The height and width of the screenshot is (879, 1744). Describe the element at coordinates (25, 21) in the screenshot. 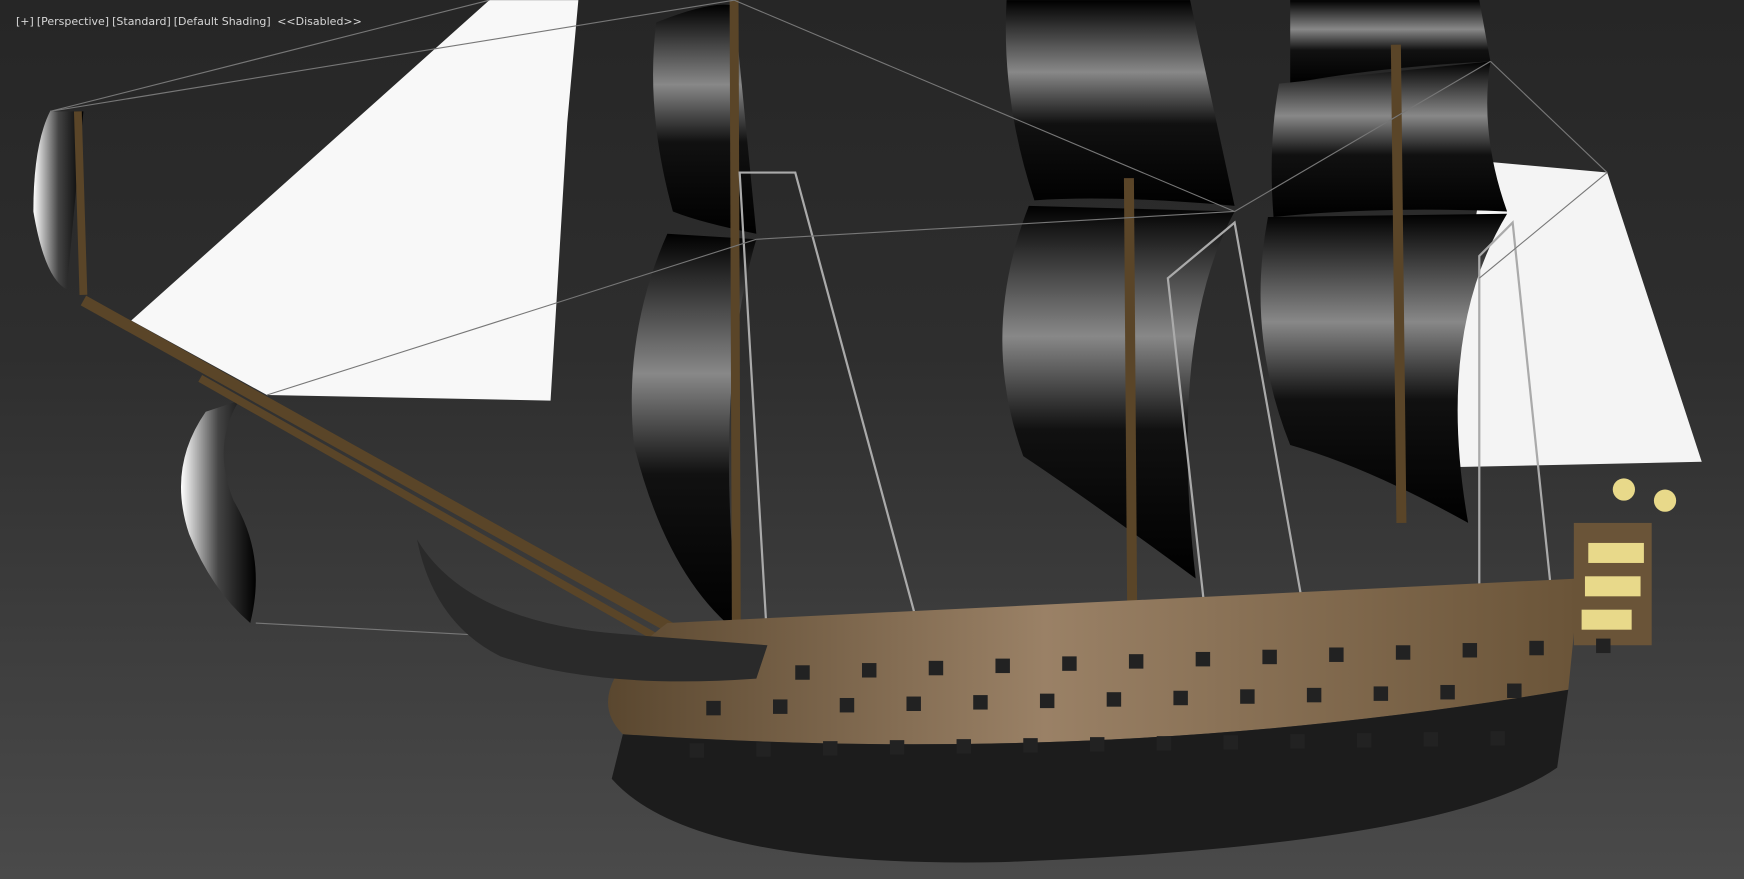

I see `viewport-plus-menu: [+]` at that location.